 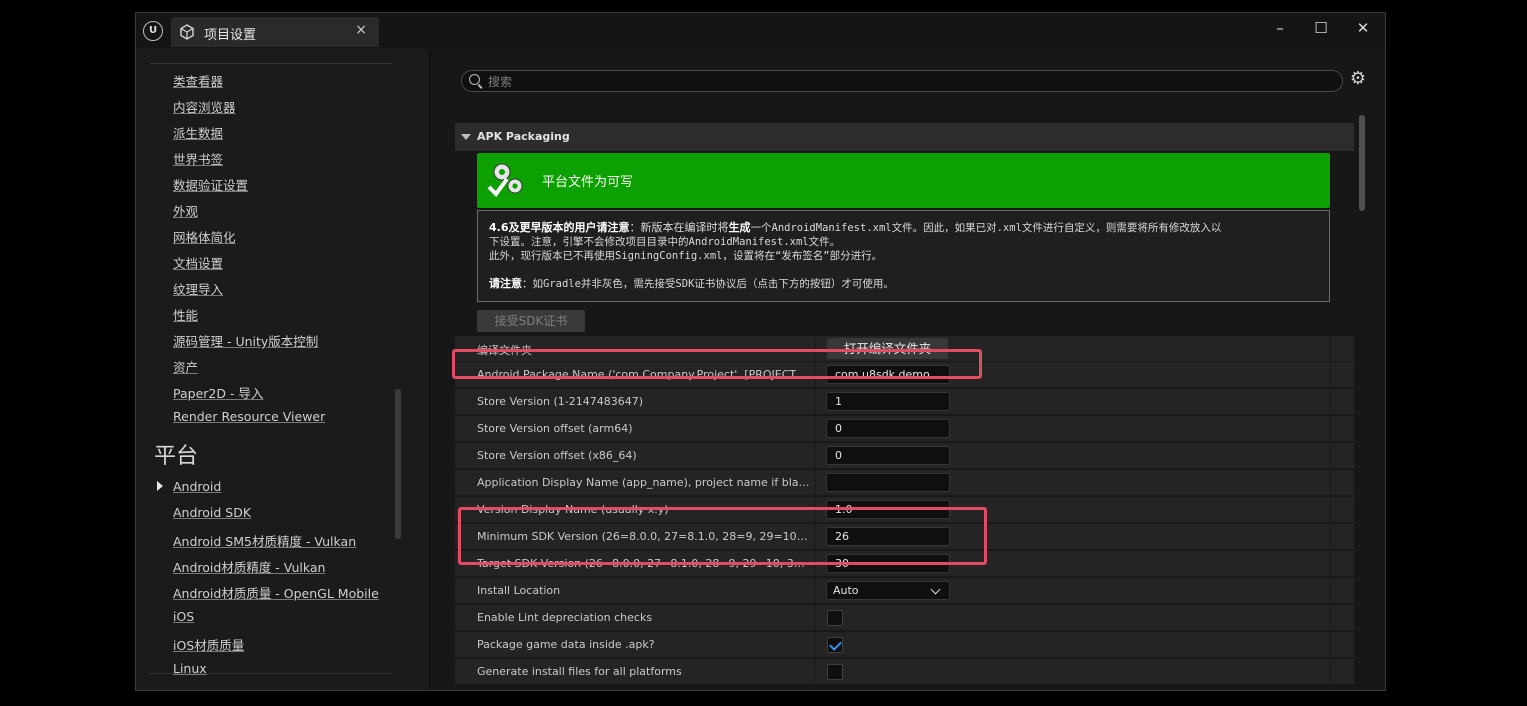 I want to click on row-store-offset-arm64: Store Version offset (arm64) 0, so click(x=904, y=429).